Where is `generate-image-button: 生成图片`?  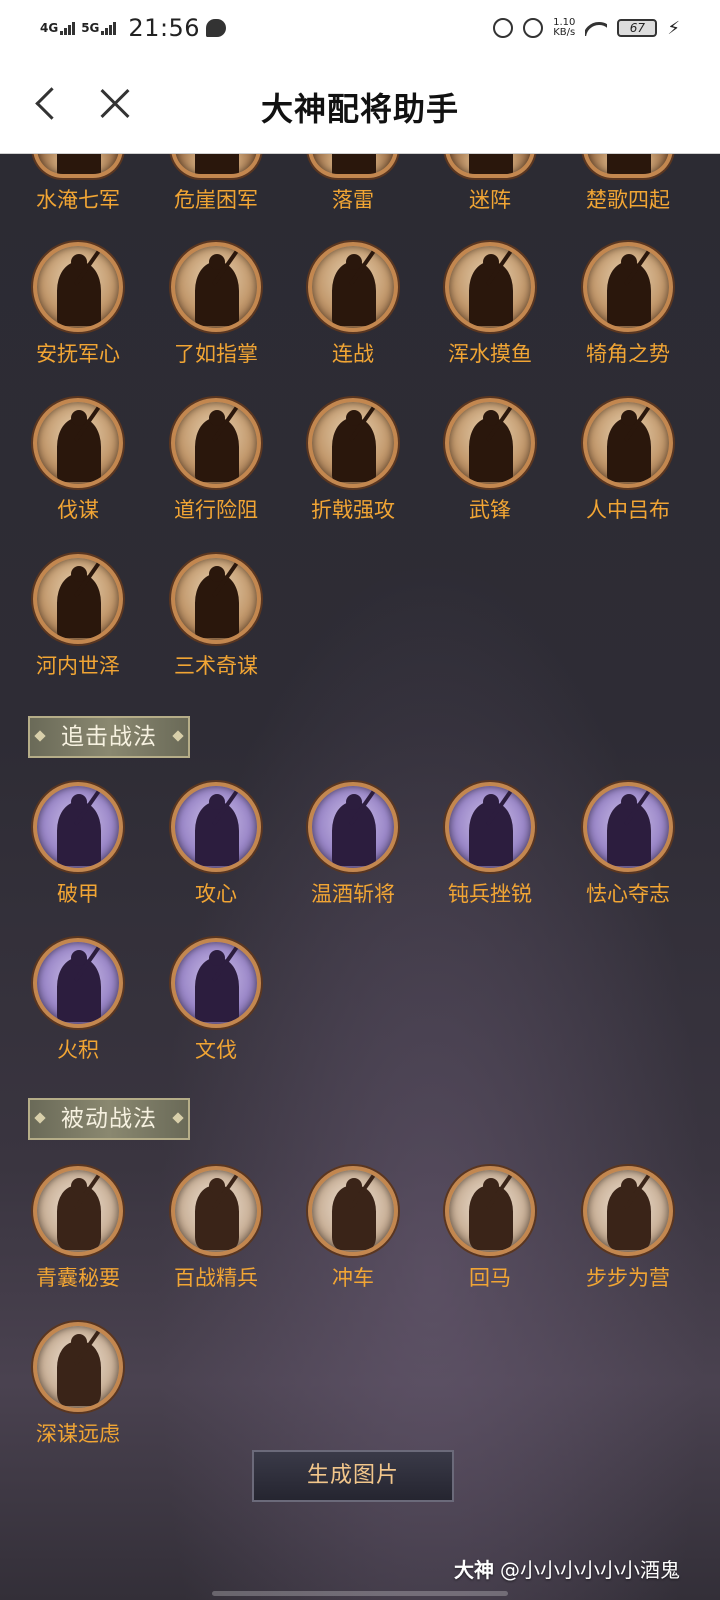 generate-image-button: 生成图片 is located at coordinates (353, 1476).